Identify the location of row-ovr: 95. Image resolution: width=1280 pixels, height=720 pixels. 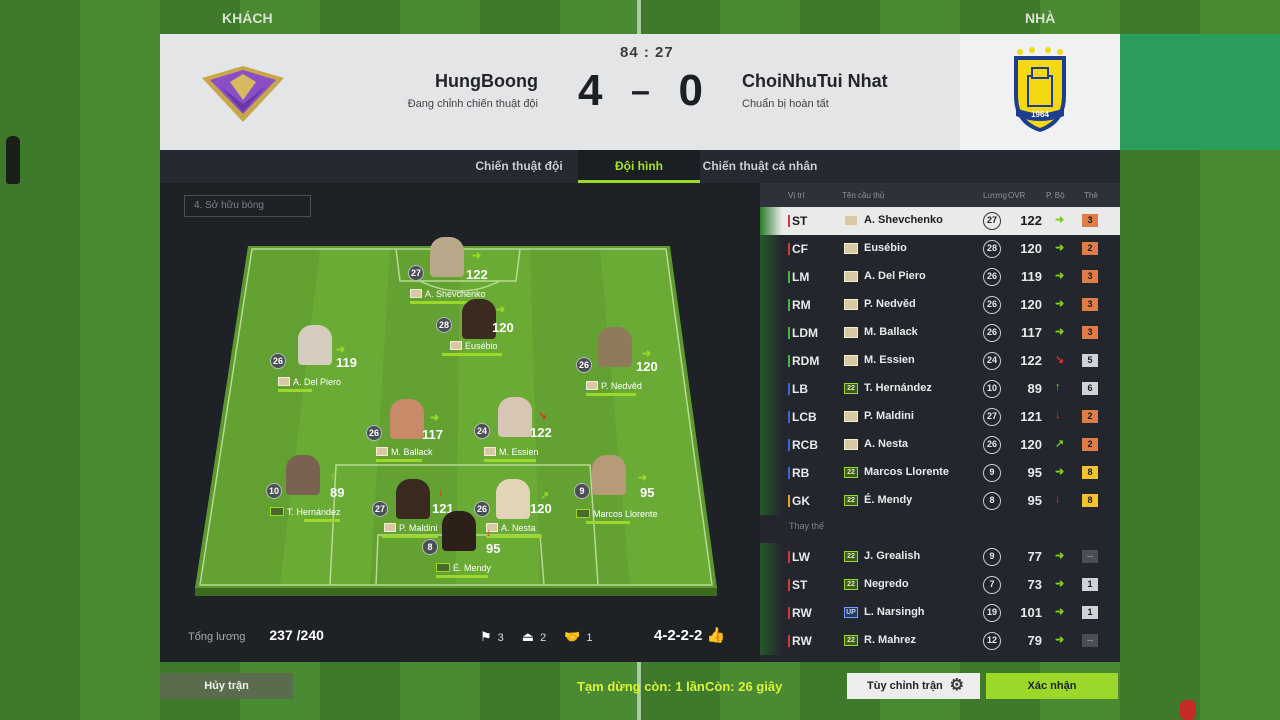
(1034, 472).